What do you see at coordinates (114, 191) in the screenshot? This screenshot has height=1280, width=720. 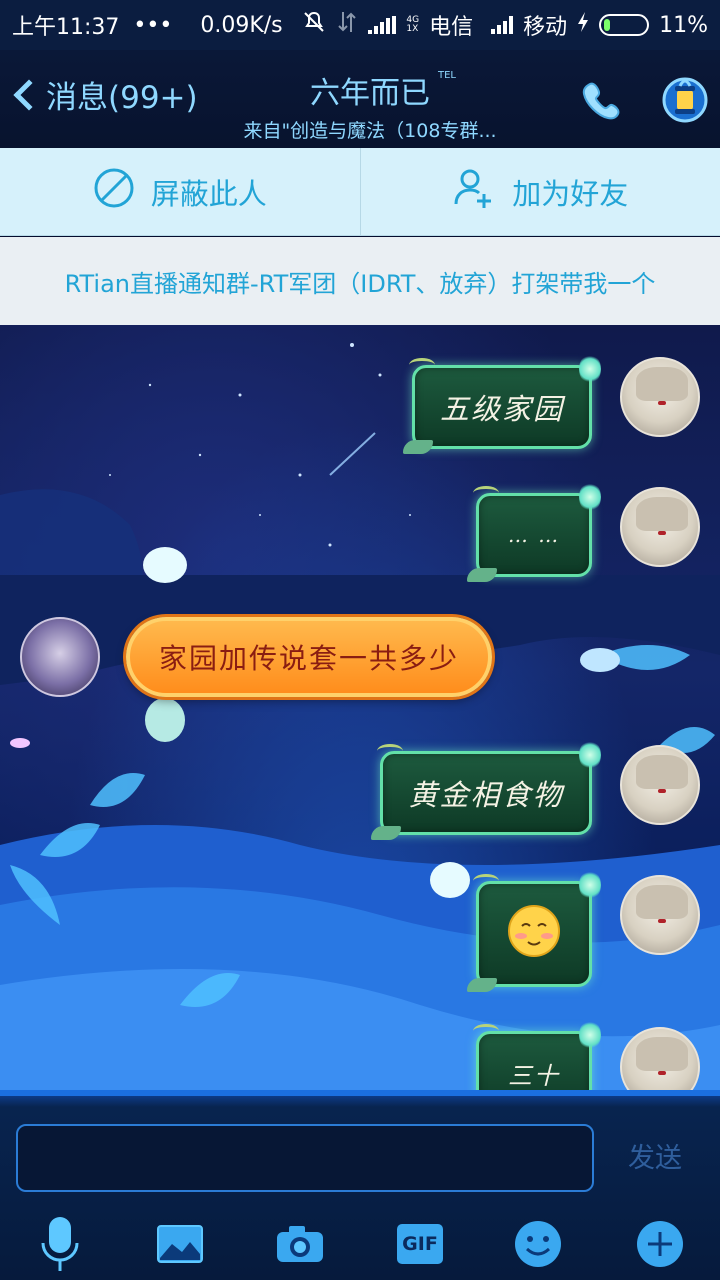 I see `block-icon` at bounding box center [114, 191].